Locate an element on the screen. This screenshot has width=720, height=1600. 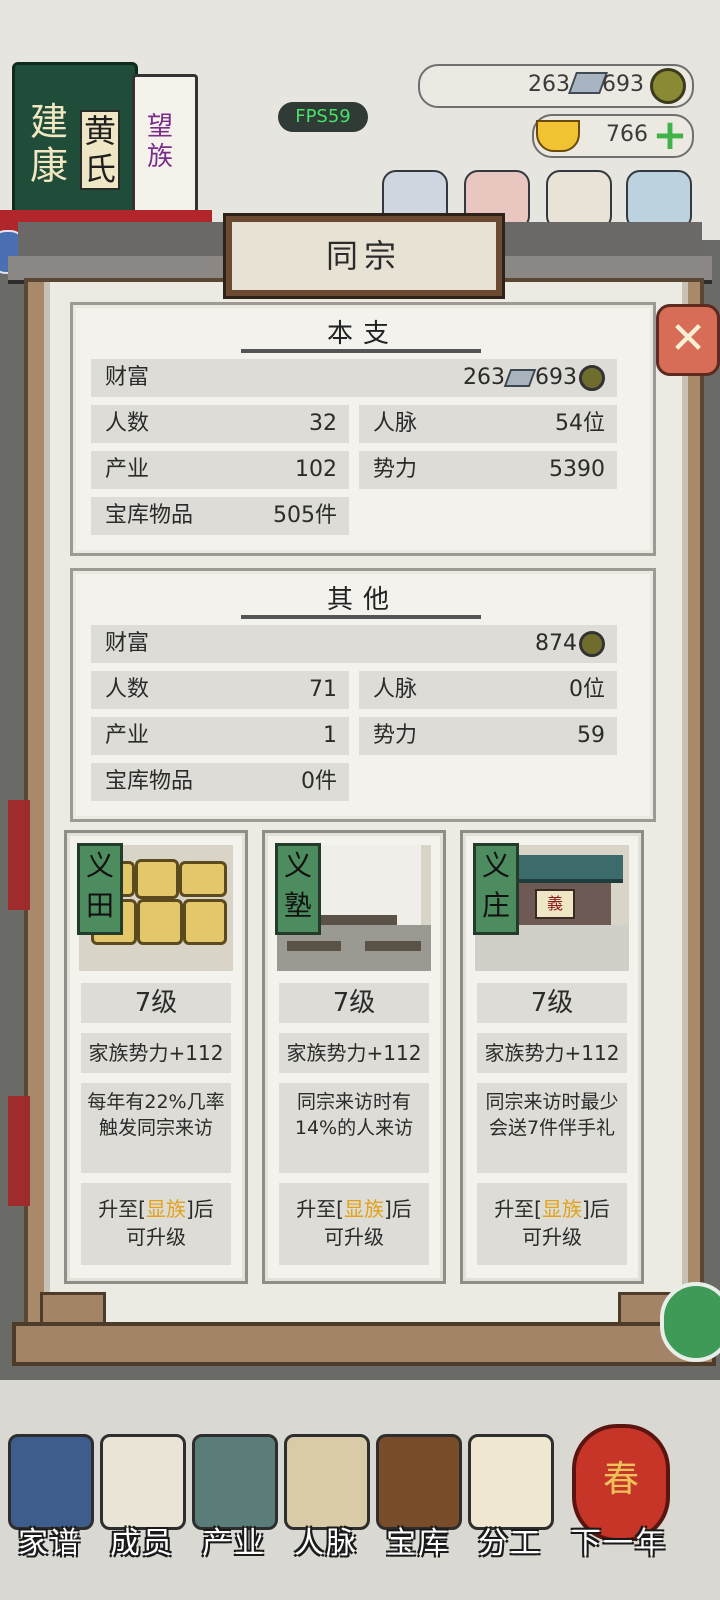
charity-school-card: 义塾 7级 家族势力+112 同宗来访时有14%的人来访 升至[显族]后 可升级 is located at coordinates (354, 1057).